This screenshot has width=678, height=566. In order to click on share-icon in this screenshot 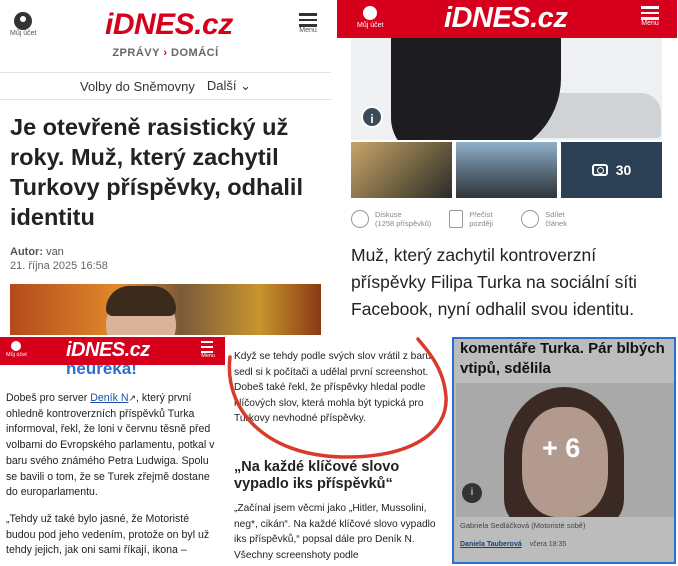, I will do `click(530, 219)`.